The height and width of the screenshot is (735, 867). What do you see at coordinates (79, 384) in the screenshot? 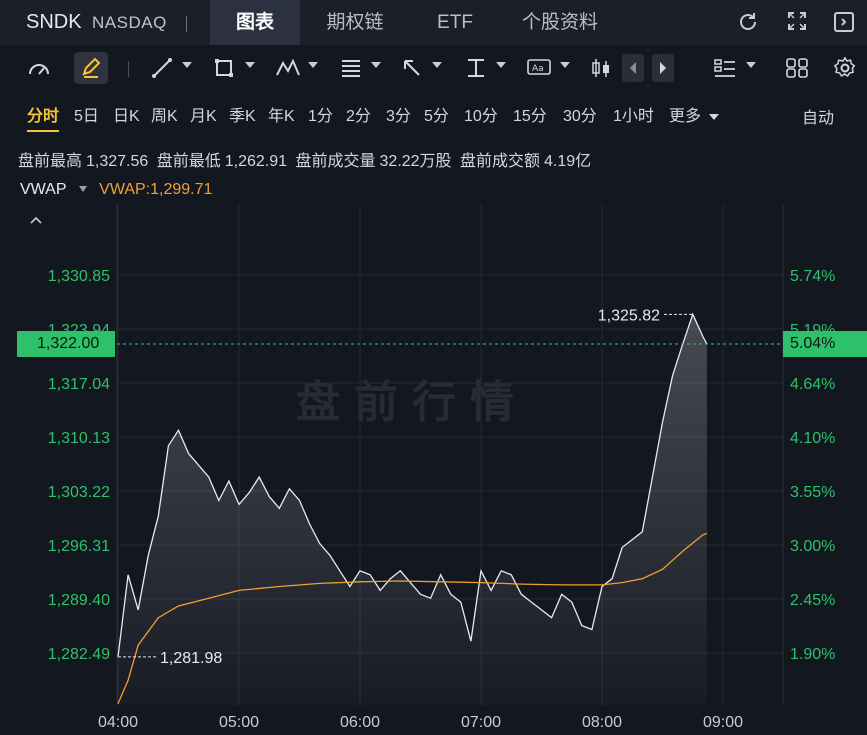
I see `y-tick-left: 1,317.04` at bounding box center [79, 384].